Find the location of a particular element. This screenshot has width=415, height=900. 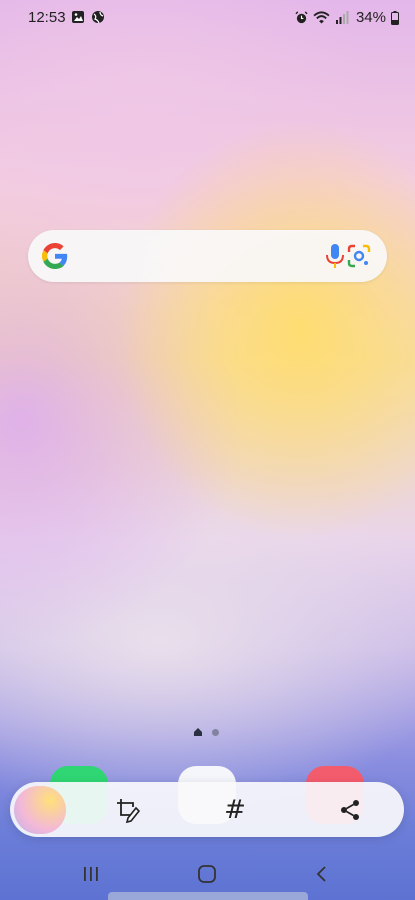

navigation-bar is located at coordinates (207, 874).